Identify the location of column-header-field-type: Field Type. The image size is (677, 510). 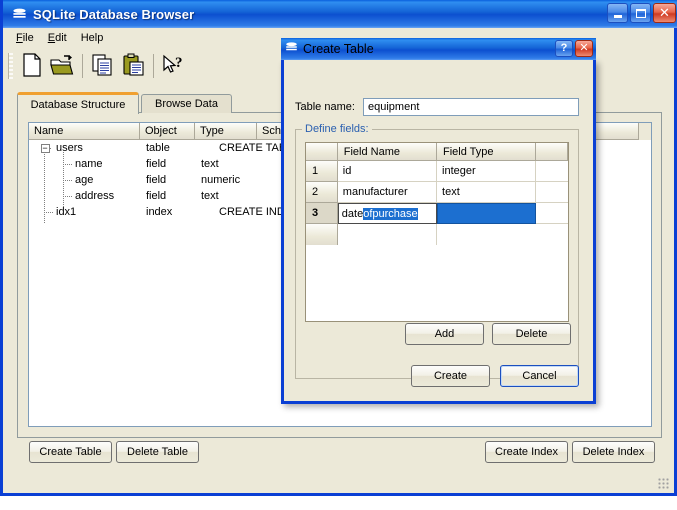
(486, 152).